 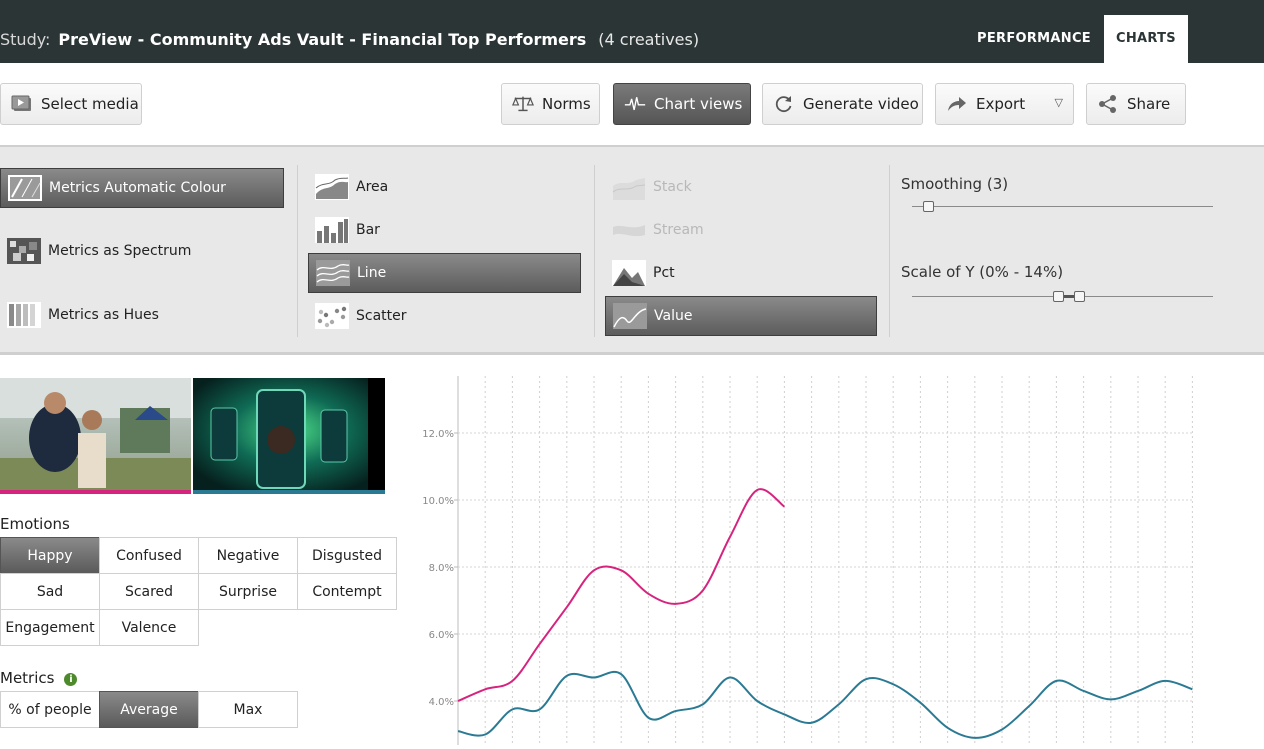 What do you see at coordinates (1146, 39) in the screenshot?
I see `tab-charts: CHARTS` at bounding box center [1146, 39].